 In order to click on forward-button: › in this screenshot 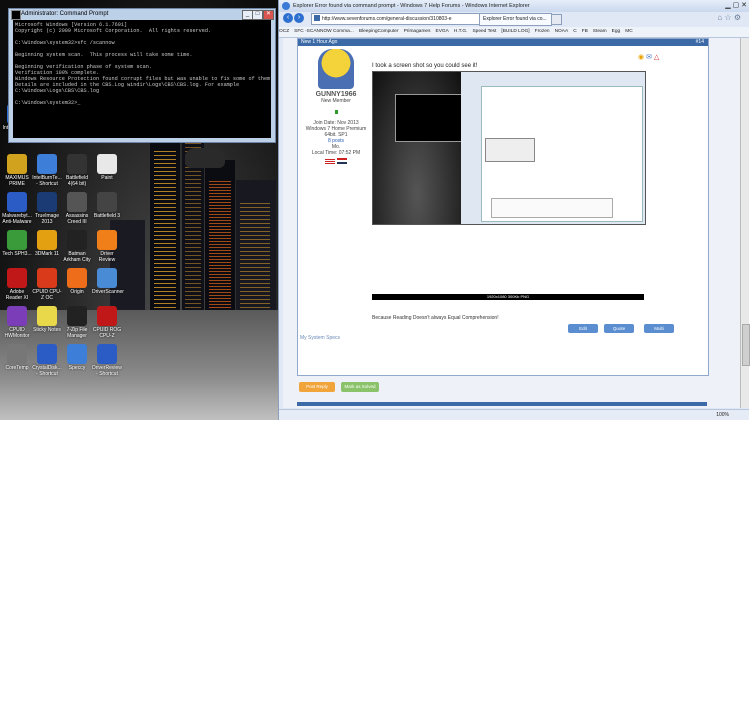, I will do `click(299, 18)`.